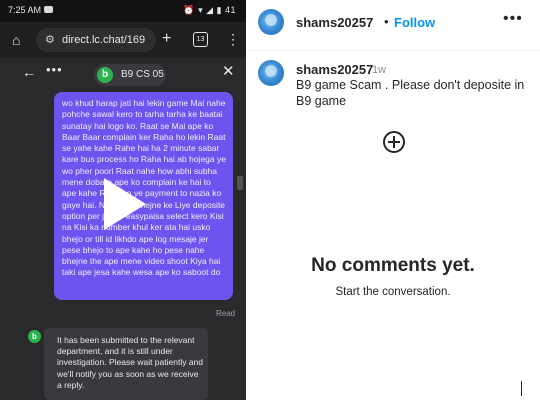  Describe the element at coordinates (233, 39) in the screenshot. I see `browser-menu-icon: ⋮` at that location.